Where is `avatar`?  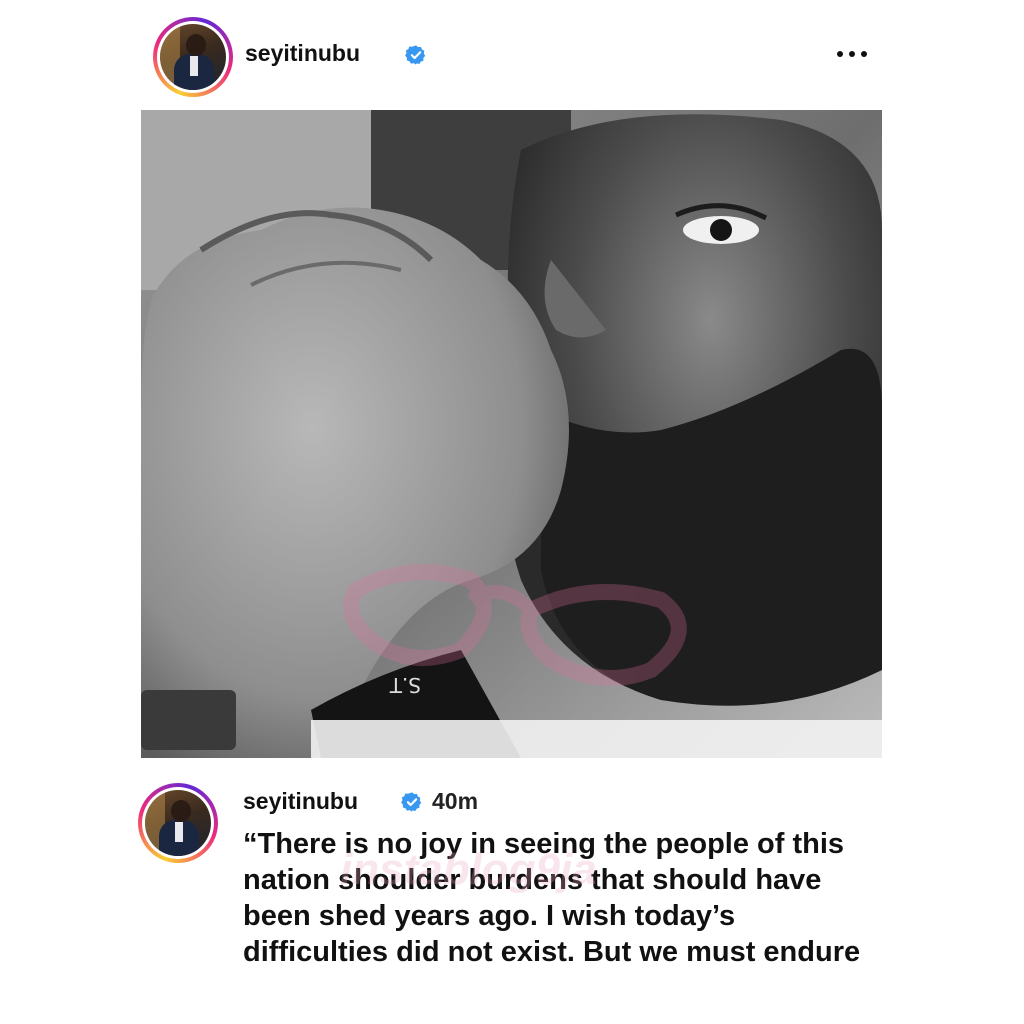 avatar is located at coordinates (193, 57).